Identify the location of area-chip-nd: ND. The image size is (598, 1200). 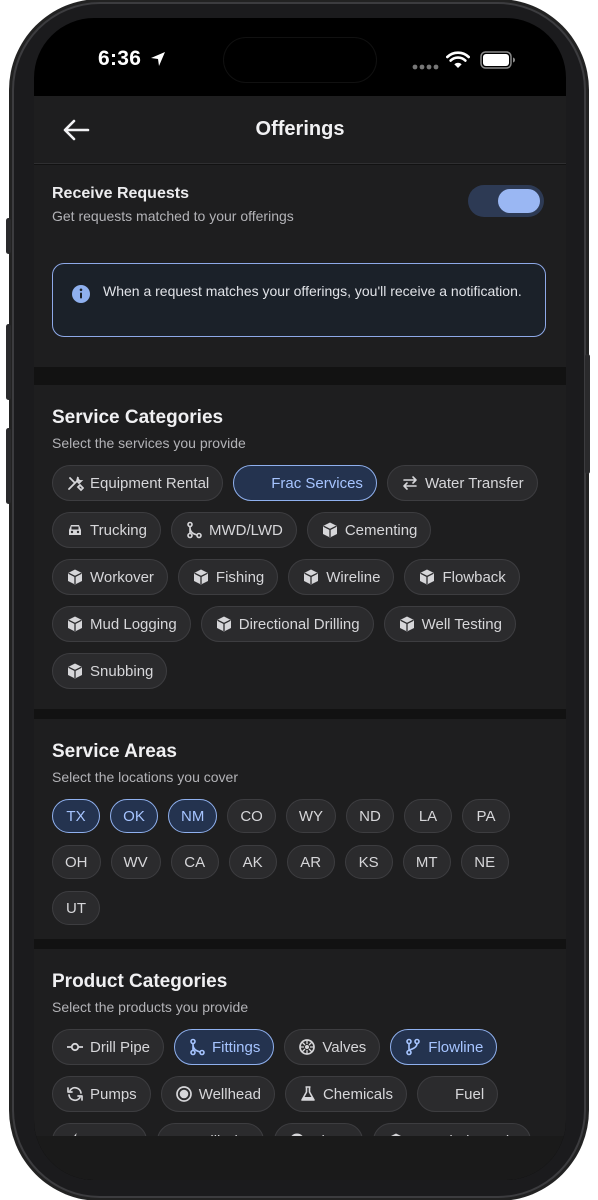
(370, 816).